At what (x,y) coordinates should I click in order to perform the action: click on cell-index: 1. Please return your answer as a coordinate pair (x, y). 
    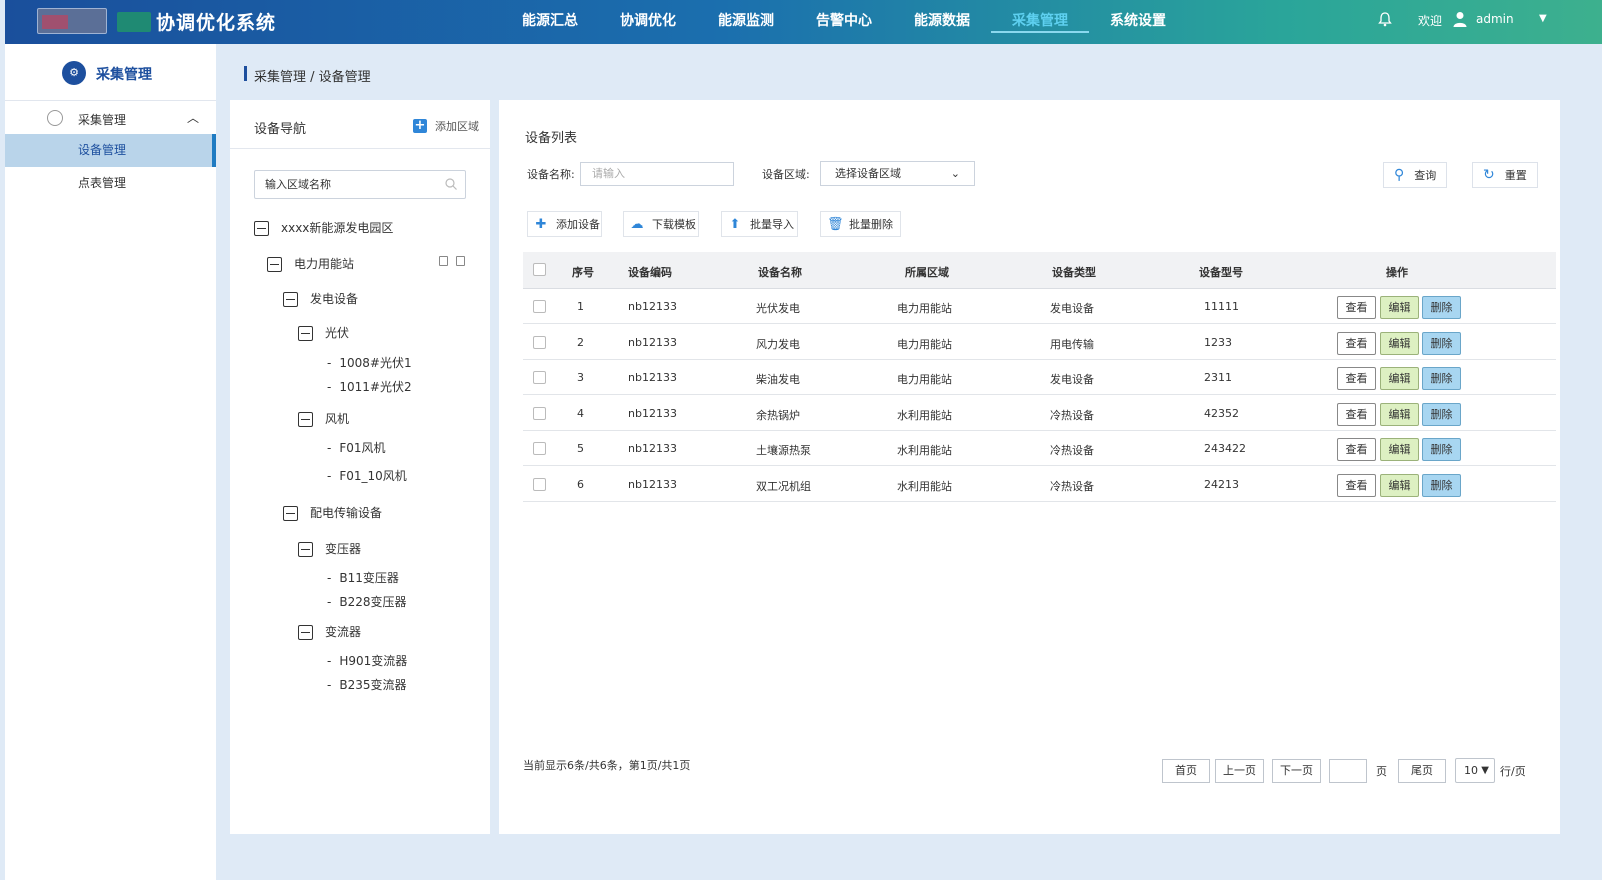
    Looking at the image, I should click on (580, 306).